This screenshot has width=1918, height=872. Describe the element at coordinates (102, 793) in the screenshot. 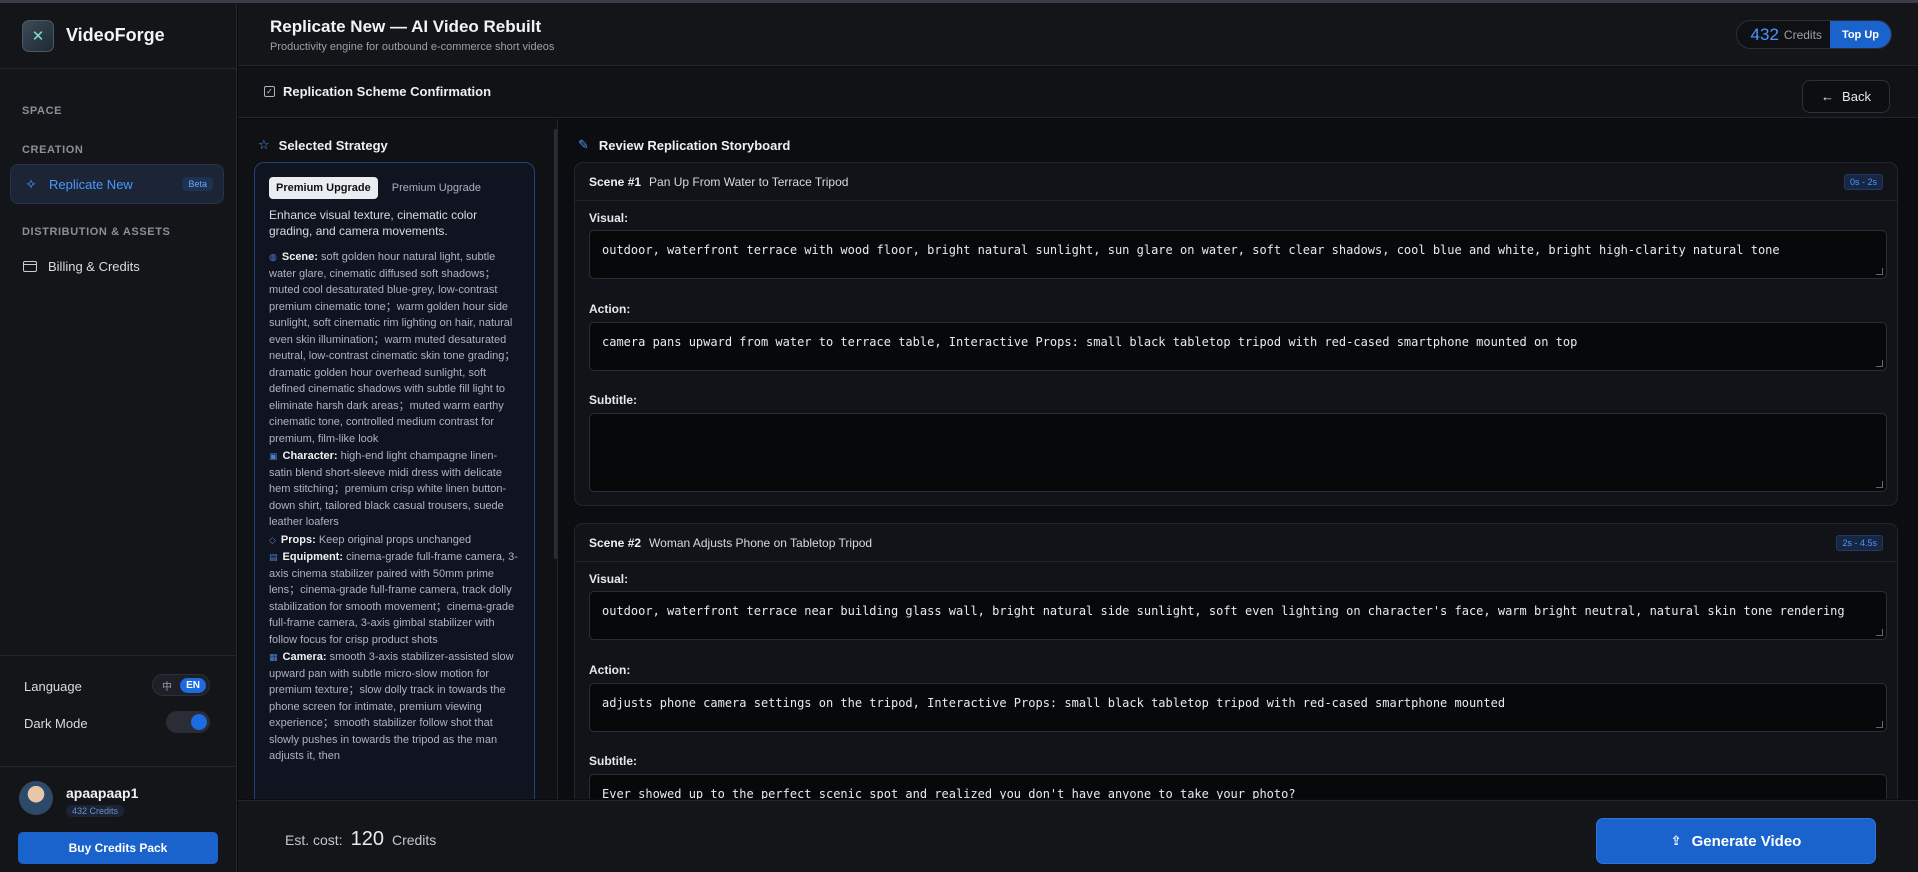

I see `user-name: apaapaap1` at that location.